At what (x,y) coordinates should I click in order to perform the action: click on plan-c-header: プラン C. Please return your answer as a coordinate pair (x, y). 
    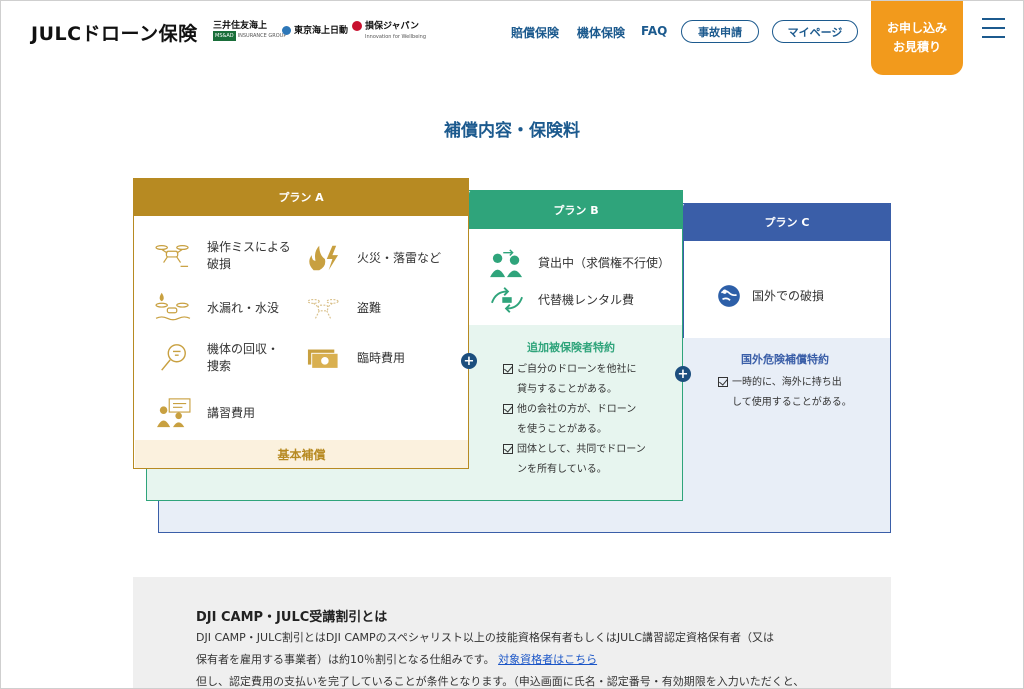
    Looking at the image, I should click on (787, 222).